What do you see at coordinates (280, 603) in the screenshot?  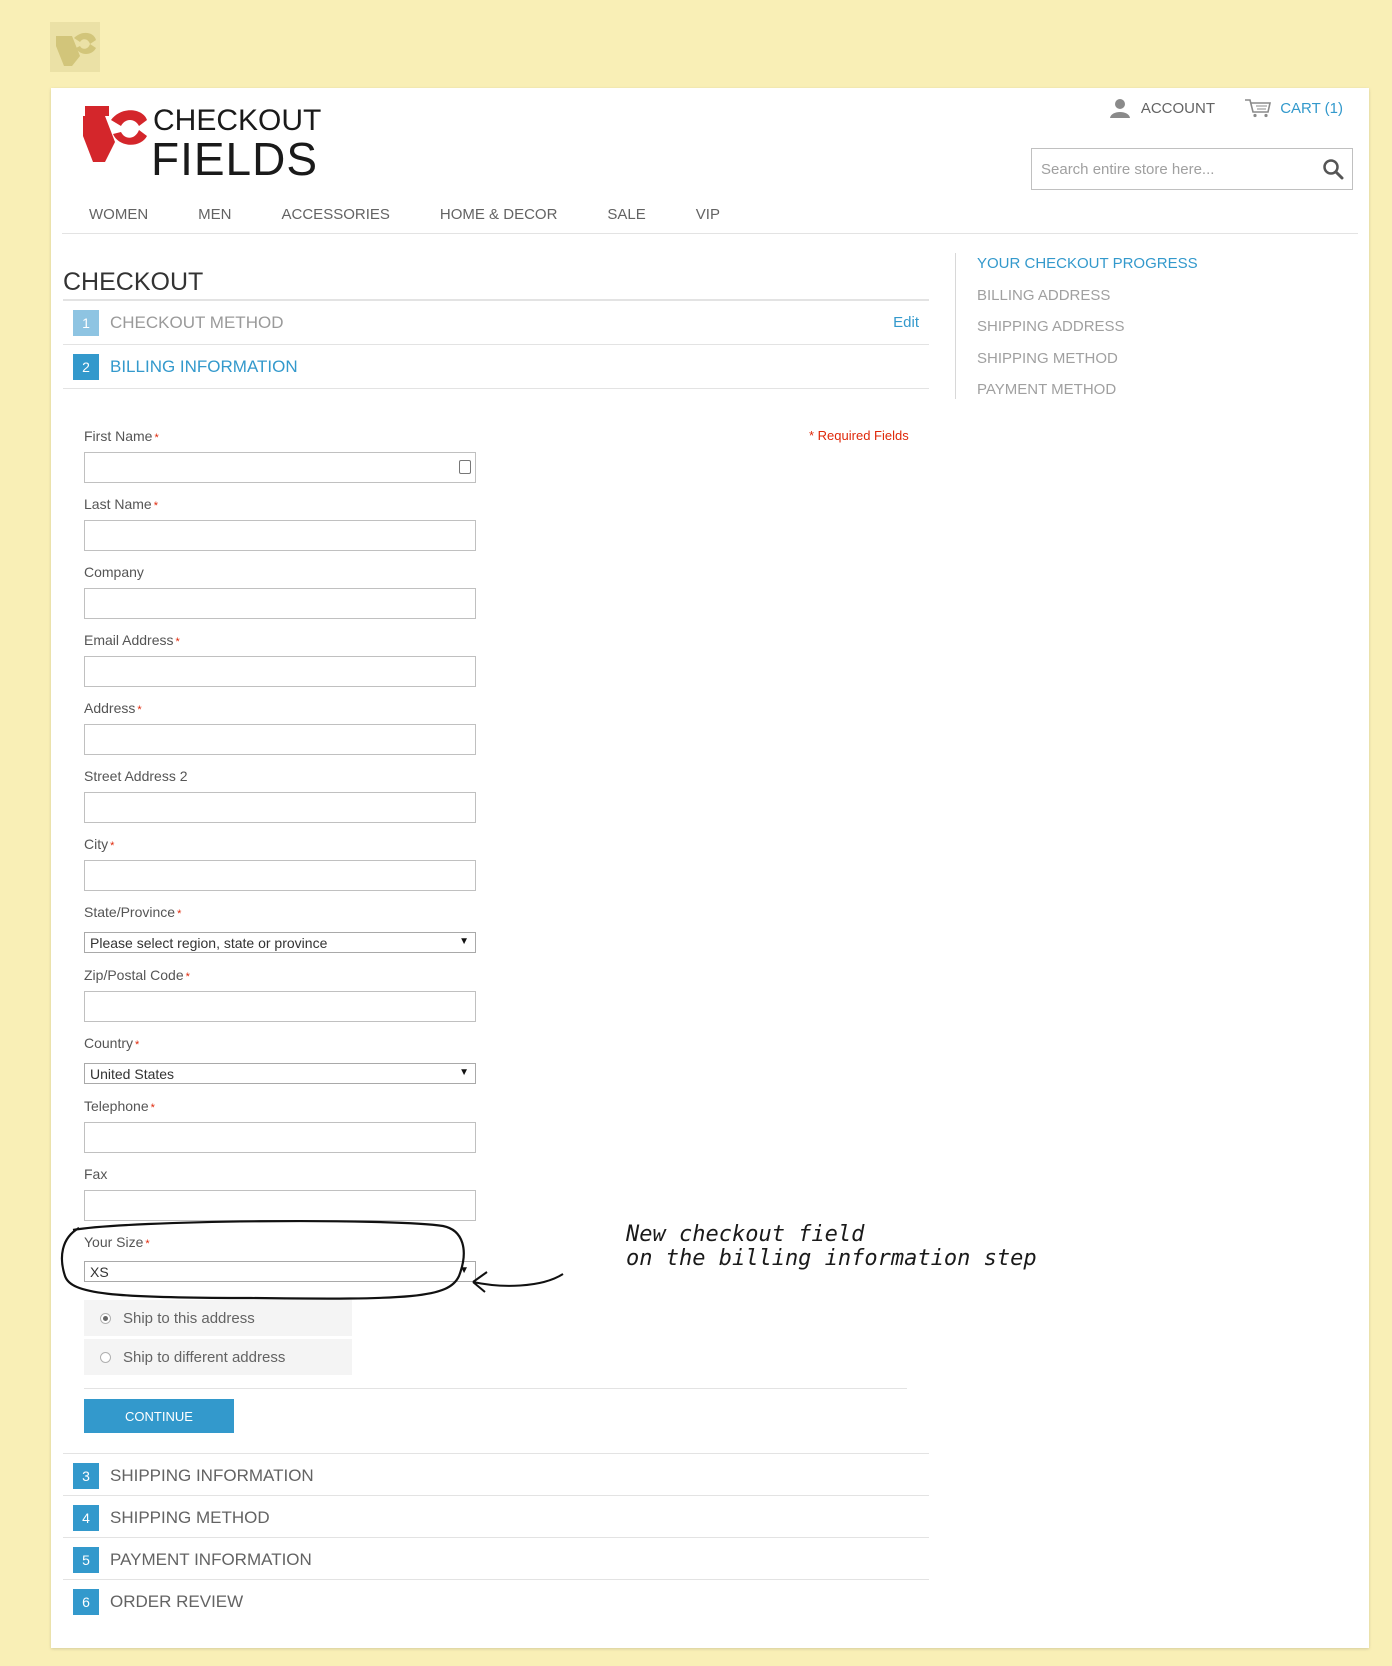 I see `company-field` at bounding box center [280, 603].